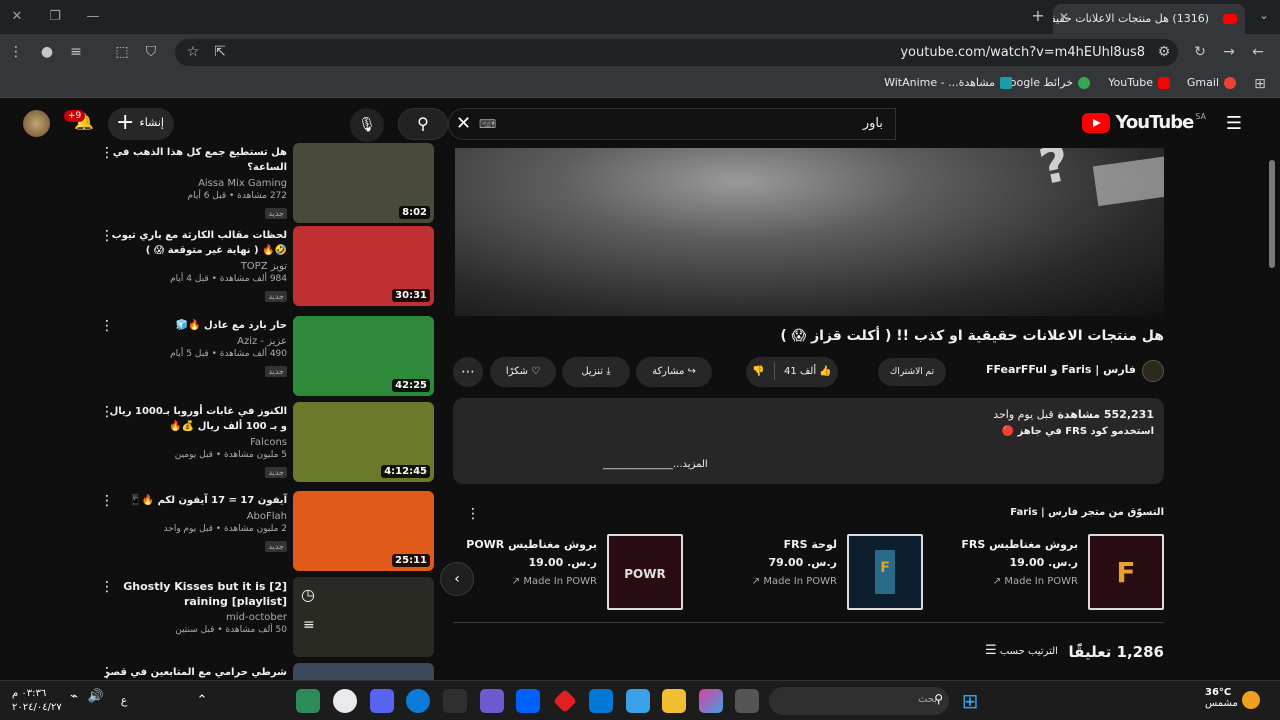 This screenshot has width=1280, height=720. What do you see at coordinates (93, 17) in the screenshot?
I see `minimize-window-icon: —` at bounding box center [93, 17].